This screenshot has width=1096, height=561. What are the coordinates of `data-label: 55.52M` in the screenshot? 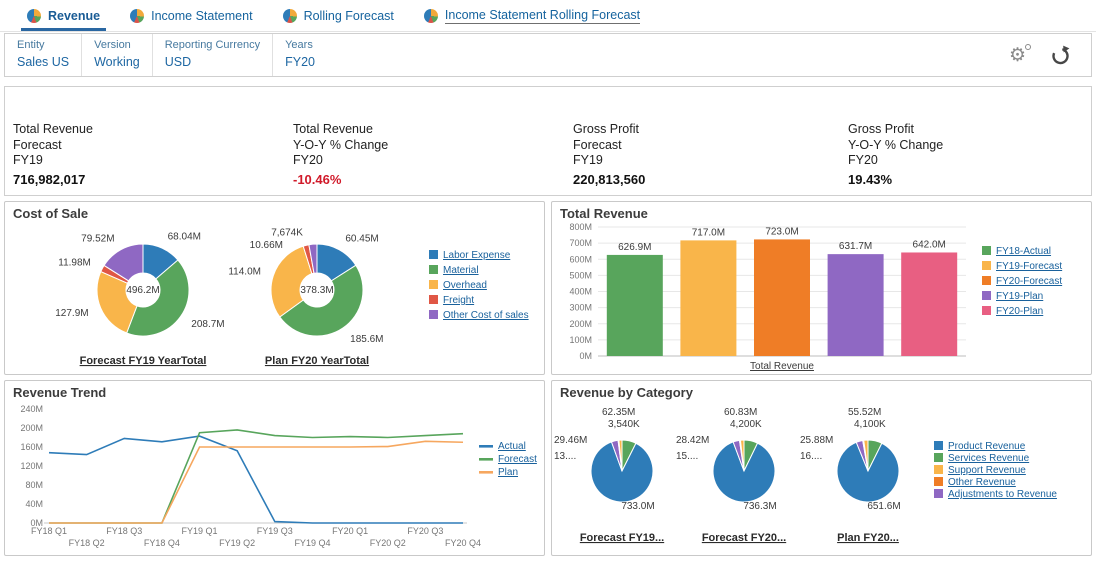 It's located at (864, 412).